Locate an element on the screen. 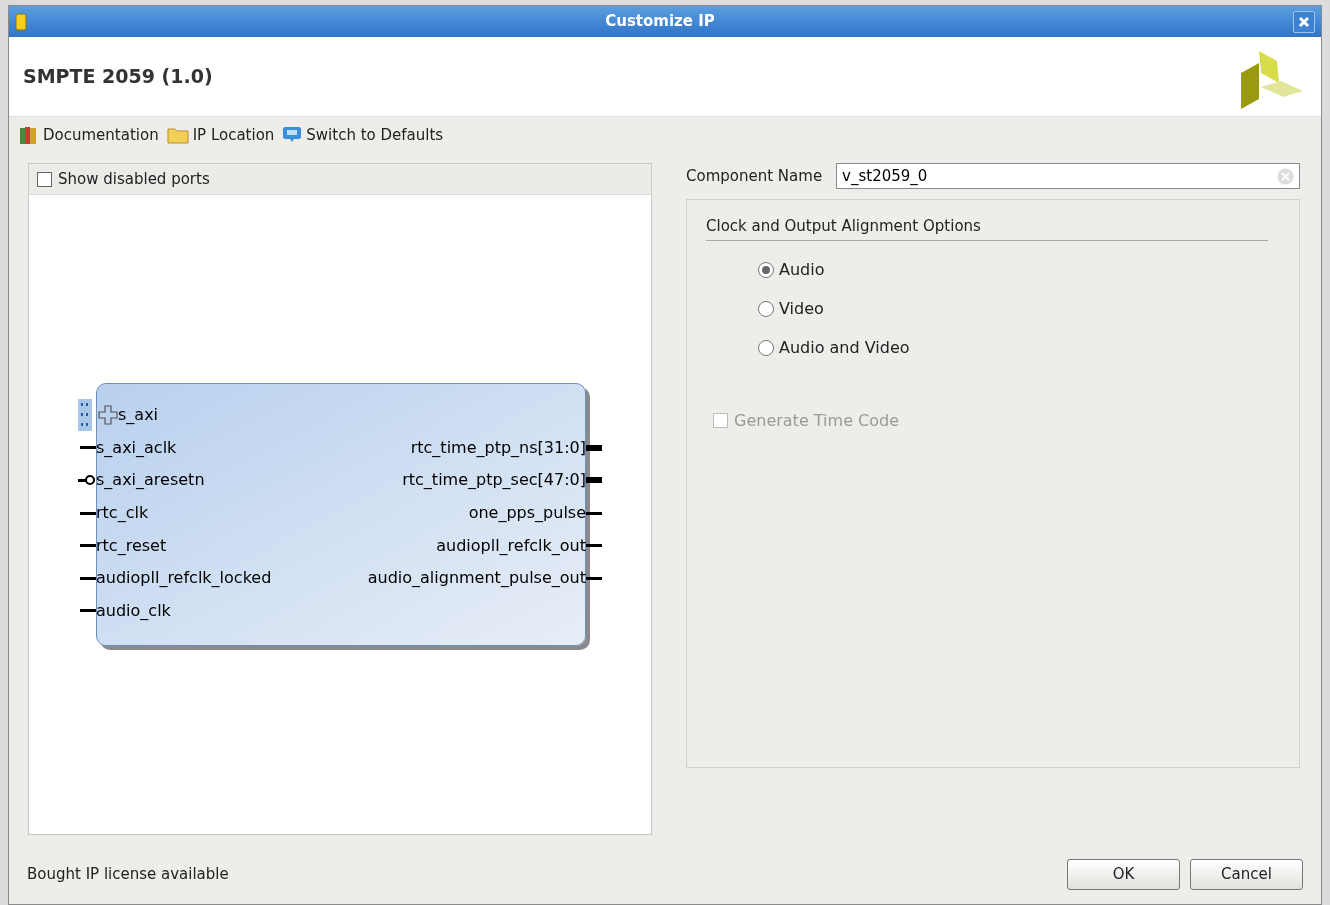  field-label: Component Name is located at coordinates (754, 176).